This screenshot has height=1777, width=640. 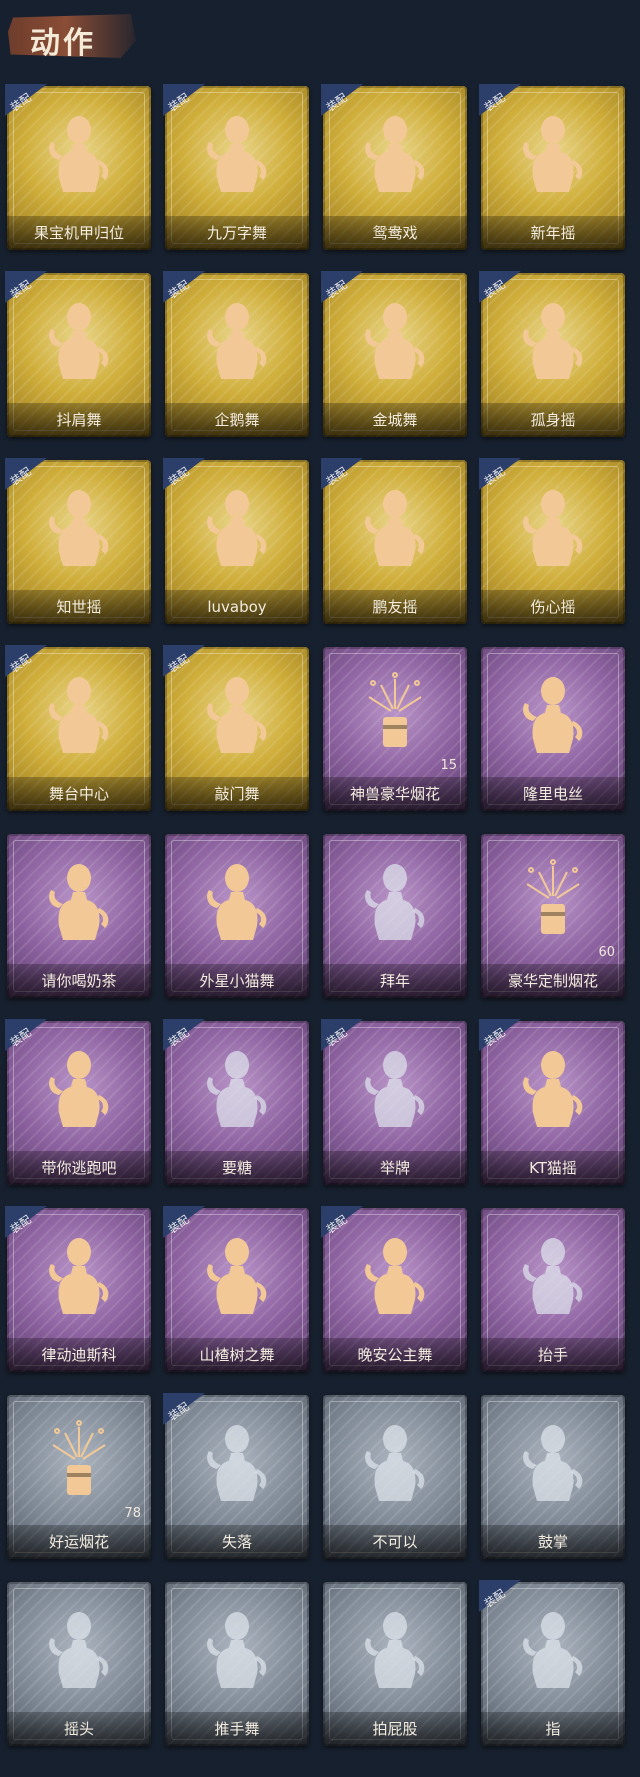 What do you see at coordinates (237, 1729) in the screenshot?
I see `emote-name: 推手舞` at bounding box center [237, 1729].